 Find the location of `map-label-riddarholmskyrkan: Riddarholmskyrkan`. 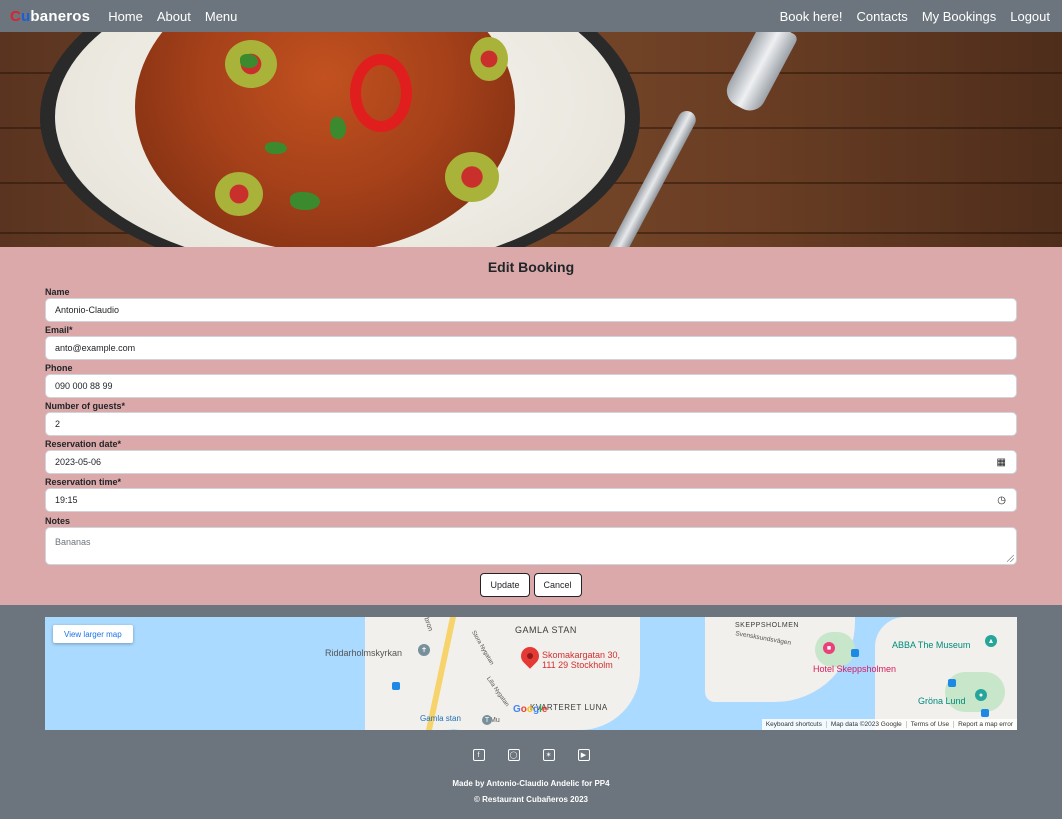

map-label-riddarholmskyrkan: Riddarholmskyrkan is located at coordinates (364, 653).